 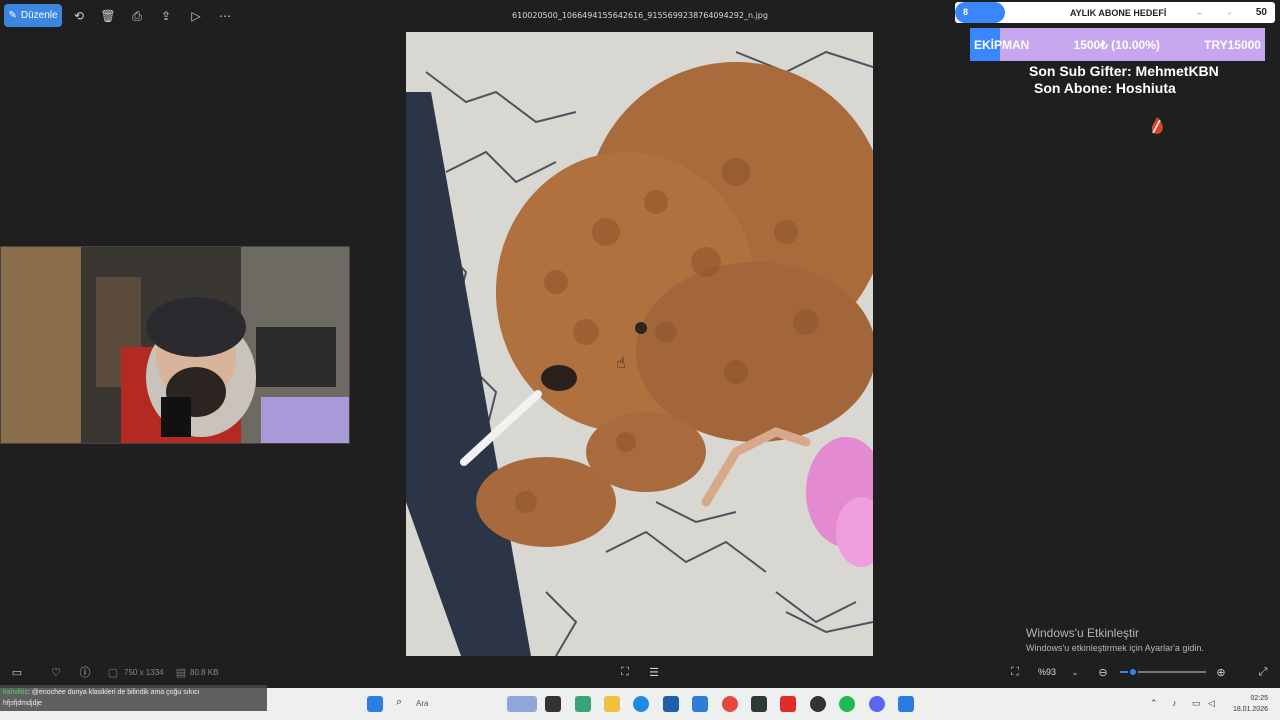 I want to click on restore-icon: ▫, so click(x=1229, y=13).